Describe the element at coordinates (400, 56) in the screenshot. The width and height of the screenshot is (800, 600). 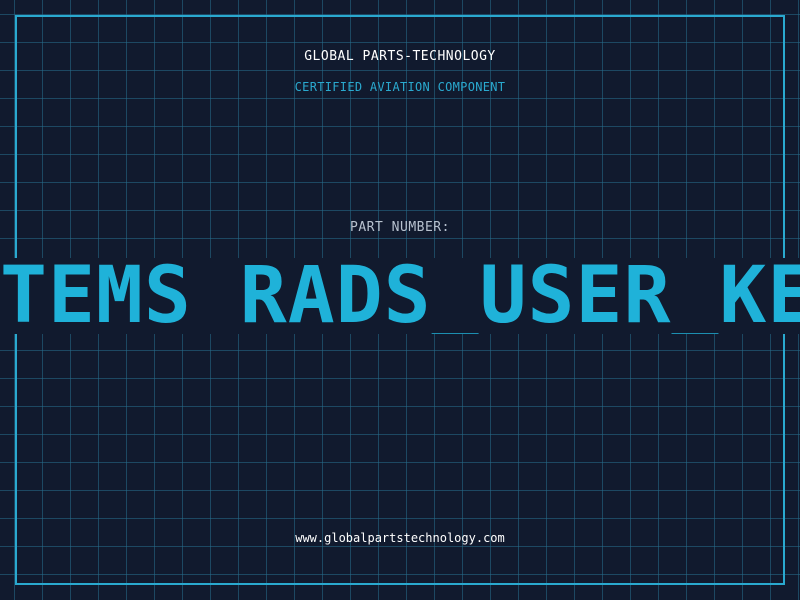
I see `brand-title: GLOBAL PARTS-TECHNOLOGY` at that location.